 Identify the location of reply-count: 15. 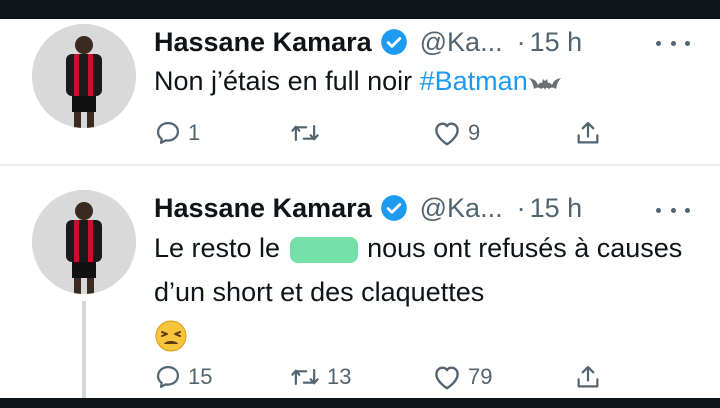
(200, 376).